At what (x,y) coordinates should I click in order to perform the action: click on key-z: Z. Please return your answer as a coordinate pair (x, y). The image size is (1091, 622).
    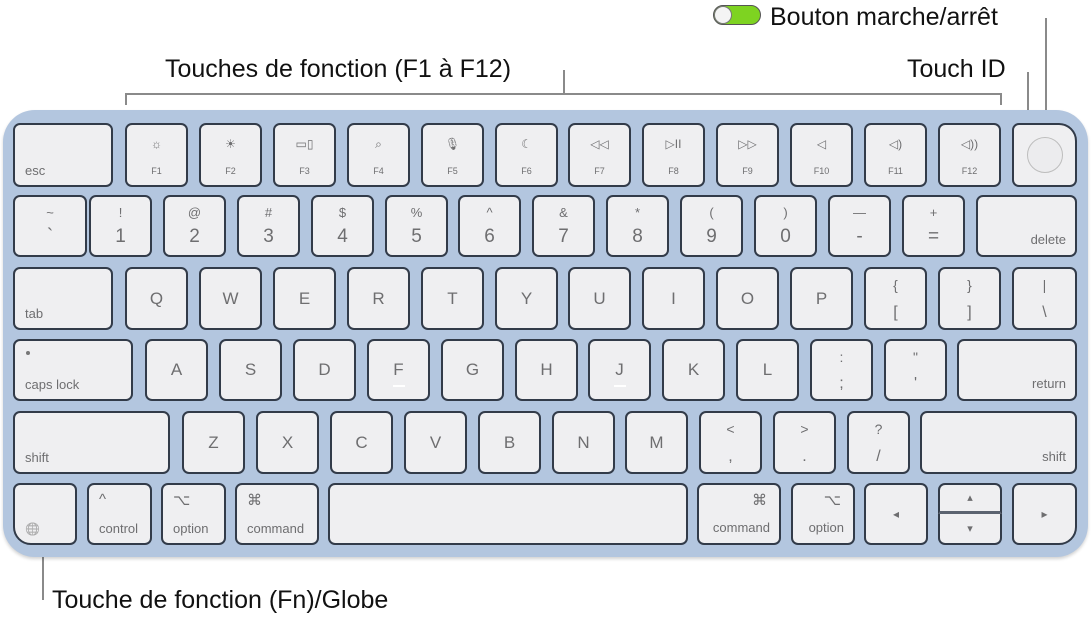
    Looking at the image, I should click on (213, 442).